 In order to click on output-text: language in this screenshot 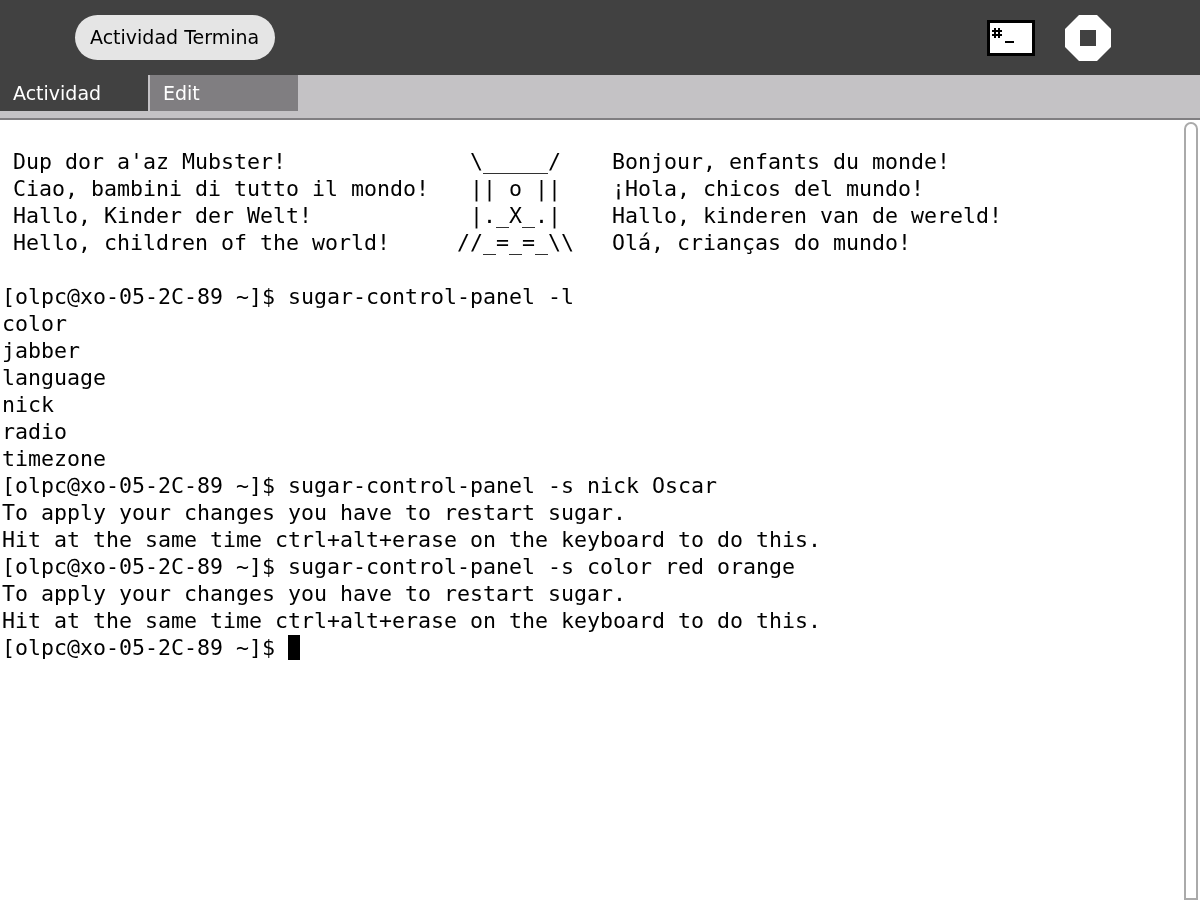, I will do `click(54, 377)`.